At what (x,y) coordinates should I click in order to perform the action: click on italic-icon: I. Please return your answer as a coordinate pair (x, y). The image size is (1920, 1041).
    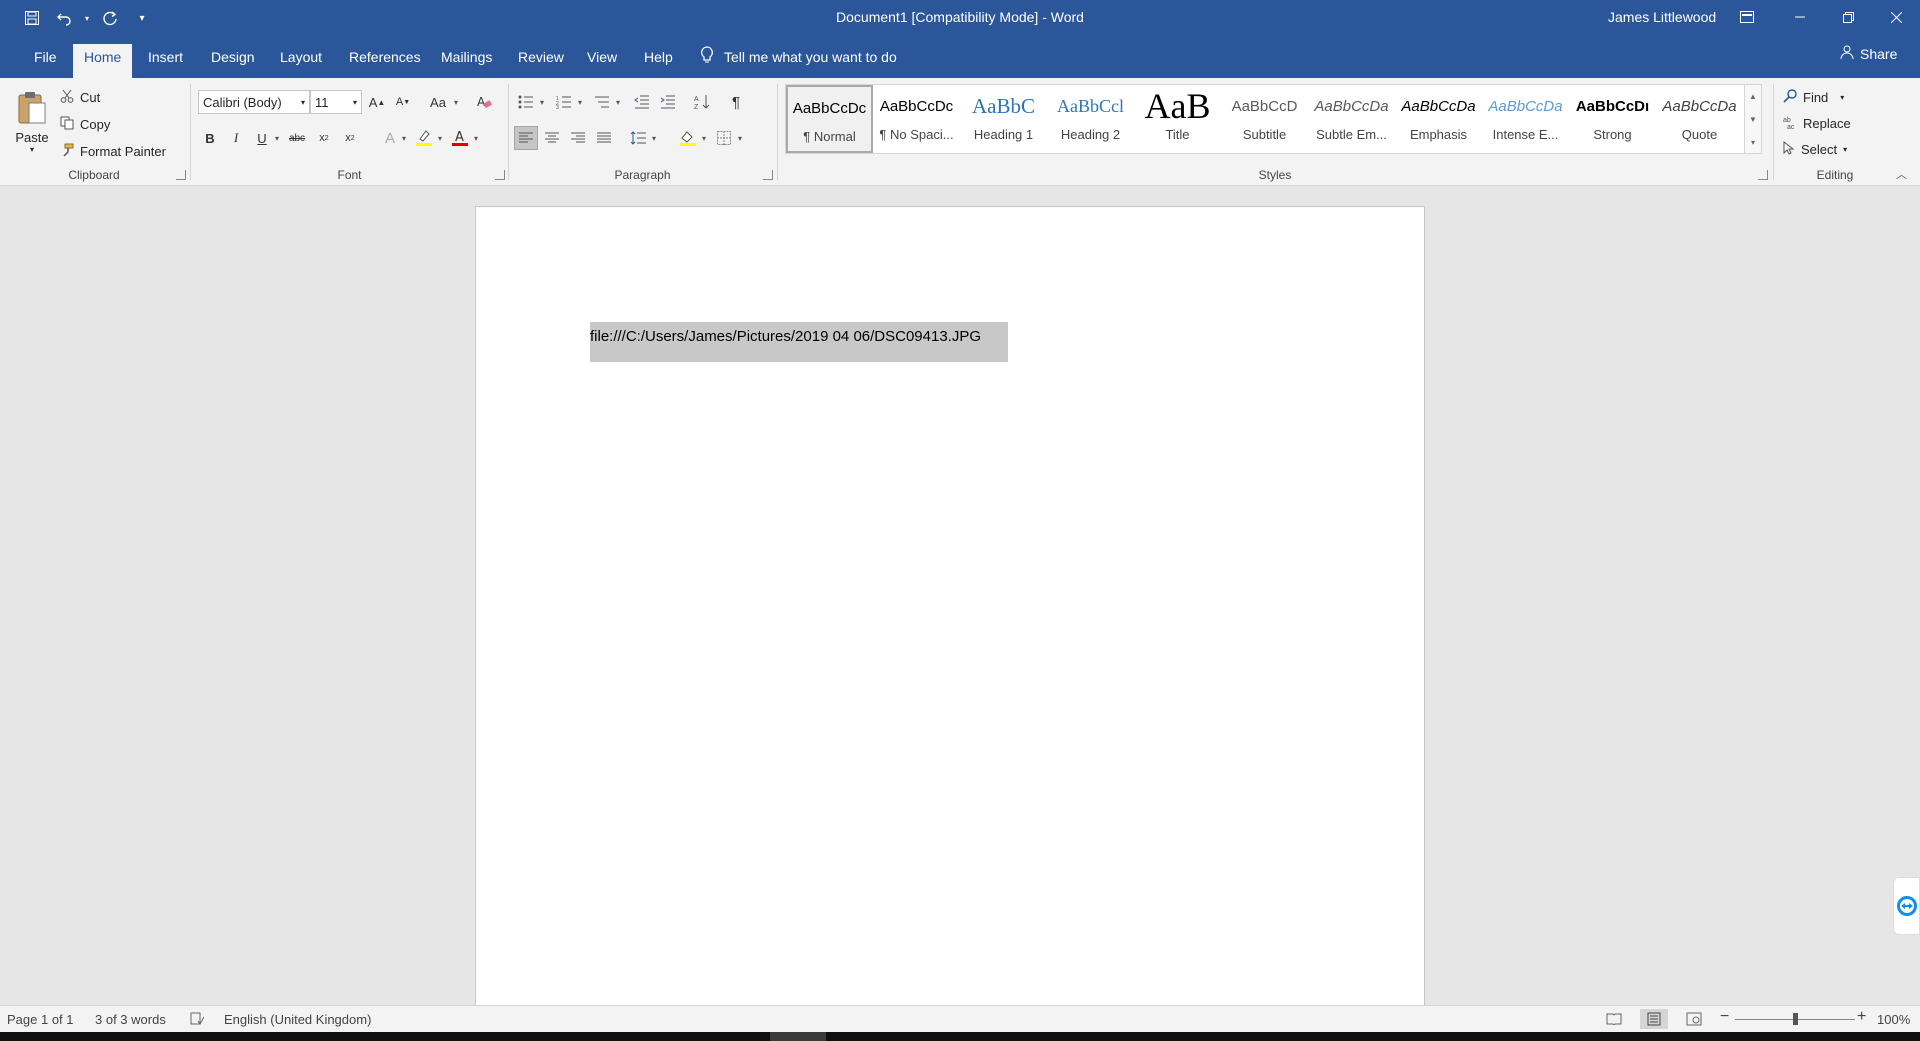
    Looking at the image, I should click on (236, 138).